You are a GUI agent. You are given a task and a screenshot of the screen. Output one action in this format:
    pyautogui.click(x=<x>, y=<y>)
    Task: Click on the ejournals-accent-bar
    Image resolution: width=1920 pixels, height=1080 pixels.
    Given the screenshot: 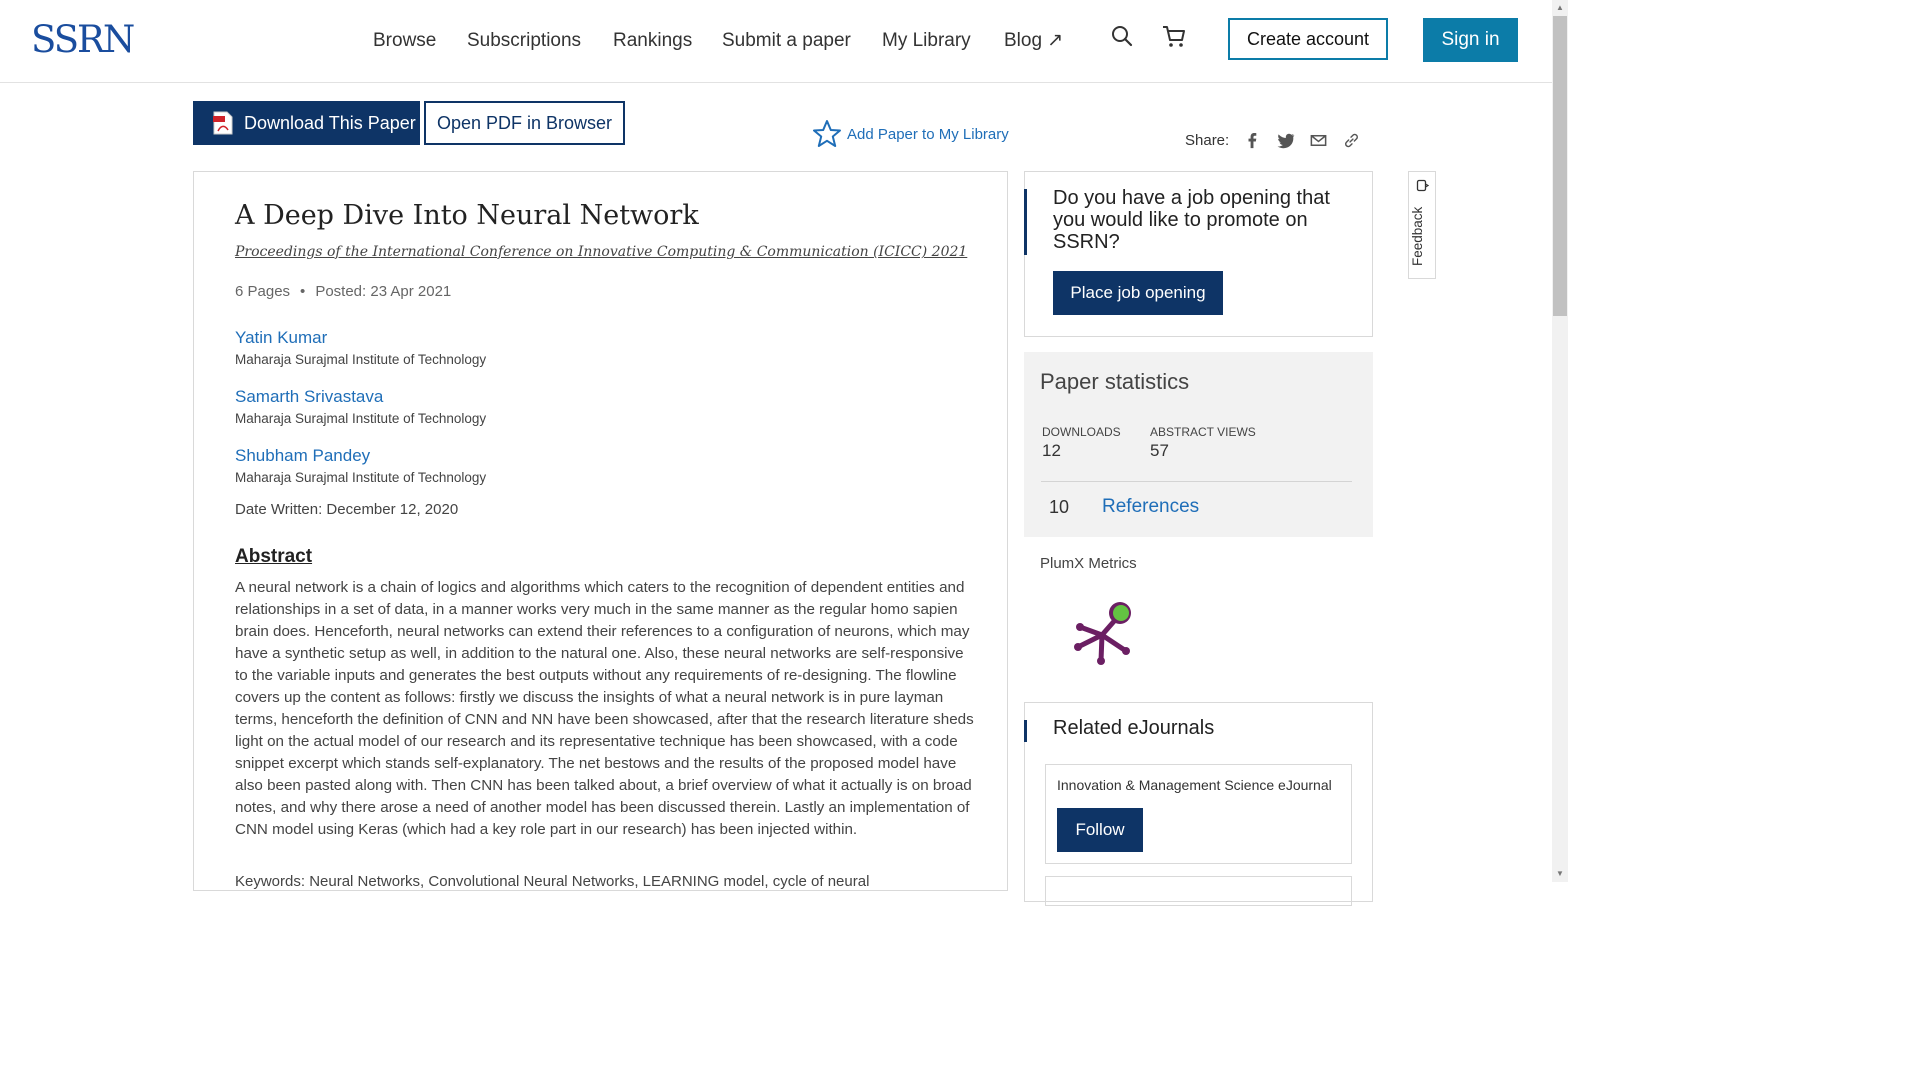 What is the action you would take?
    pyautogui.click(x=1025, y=731)
    